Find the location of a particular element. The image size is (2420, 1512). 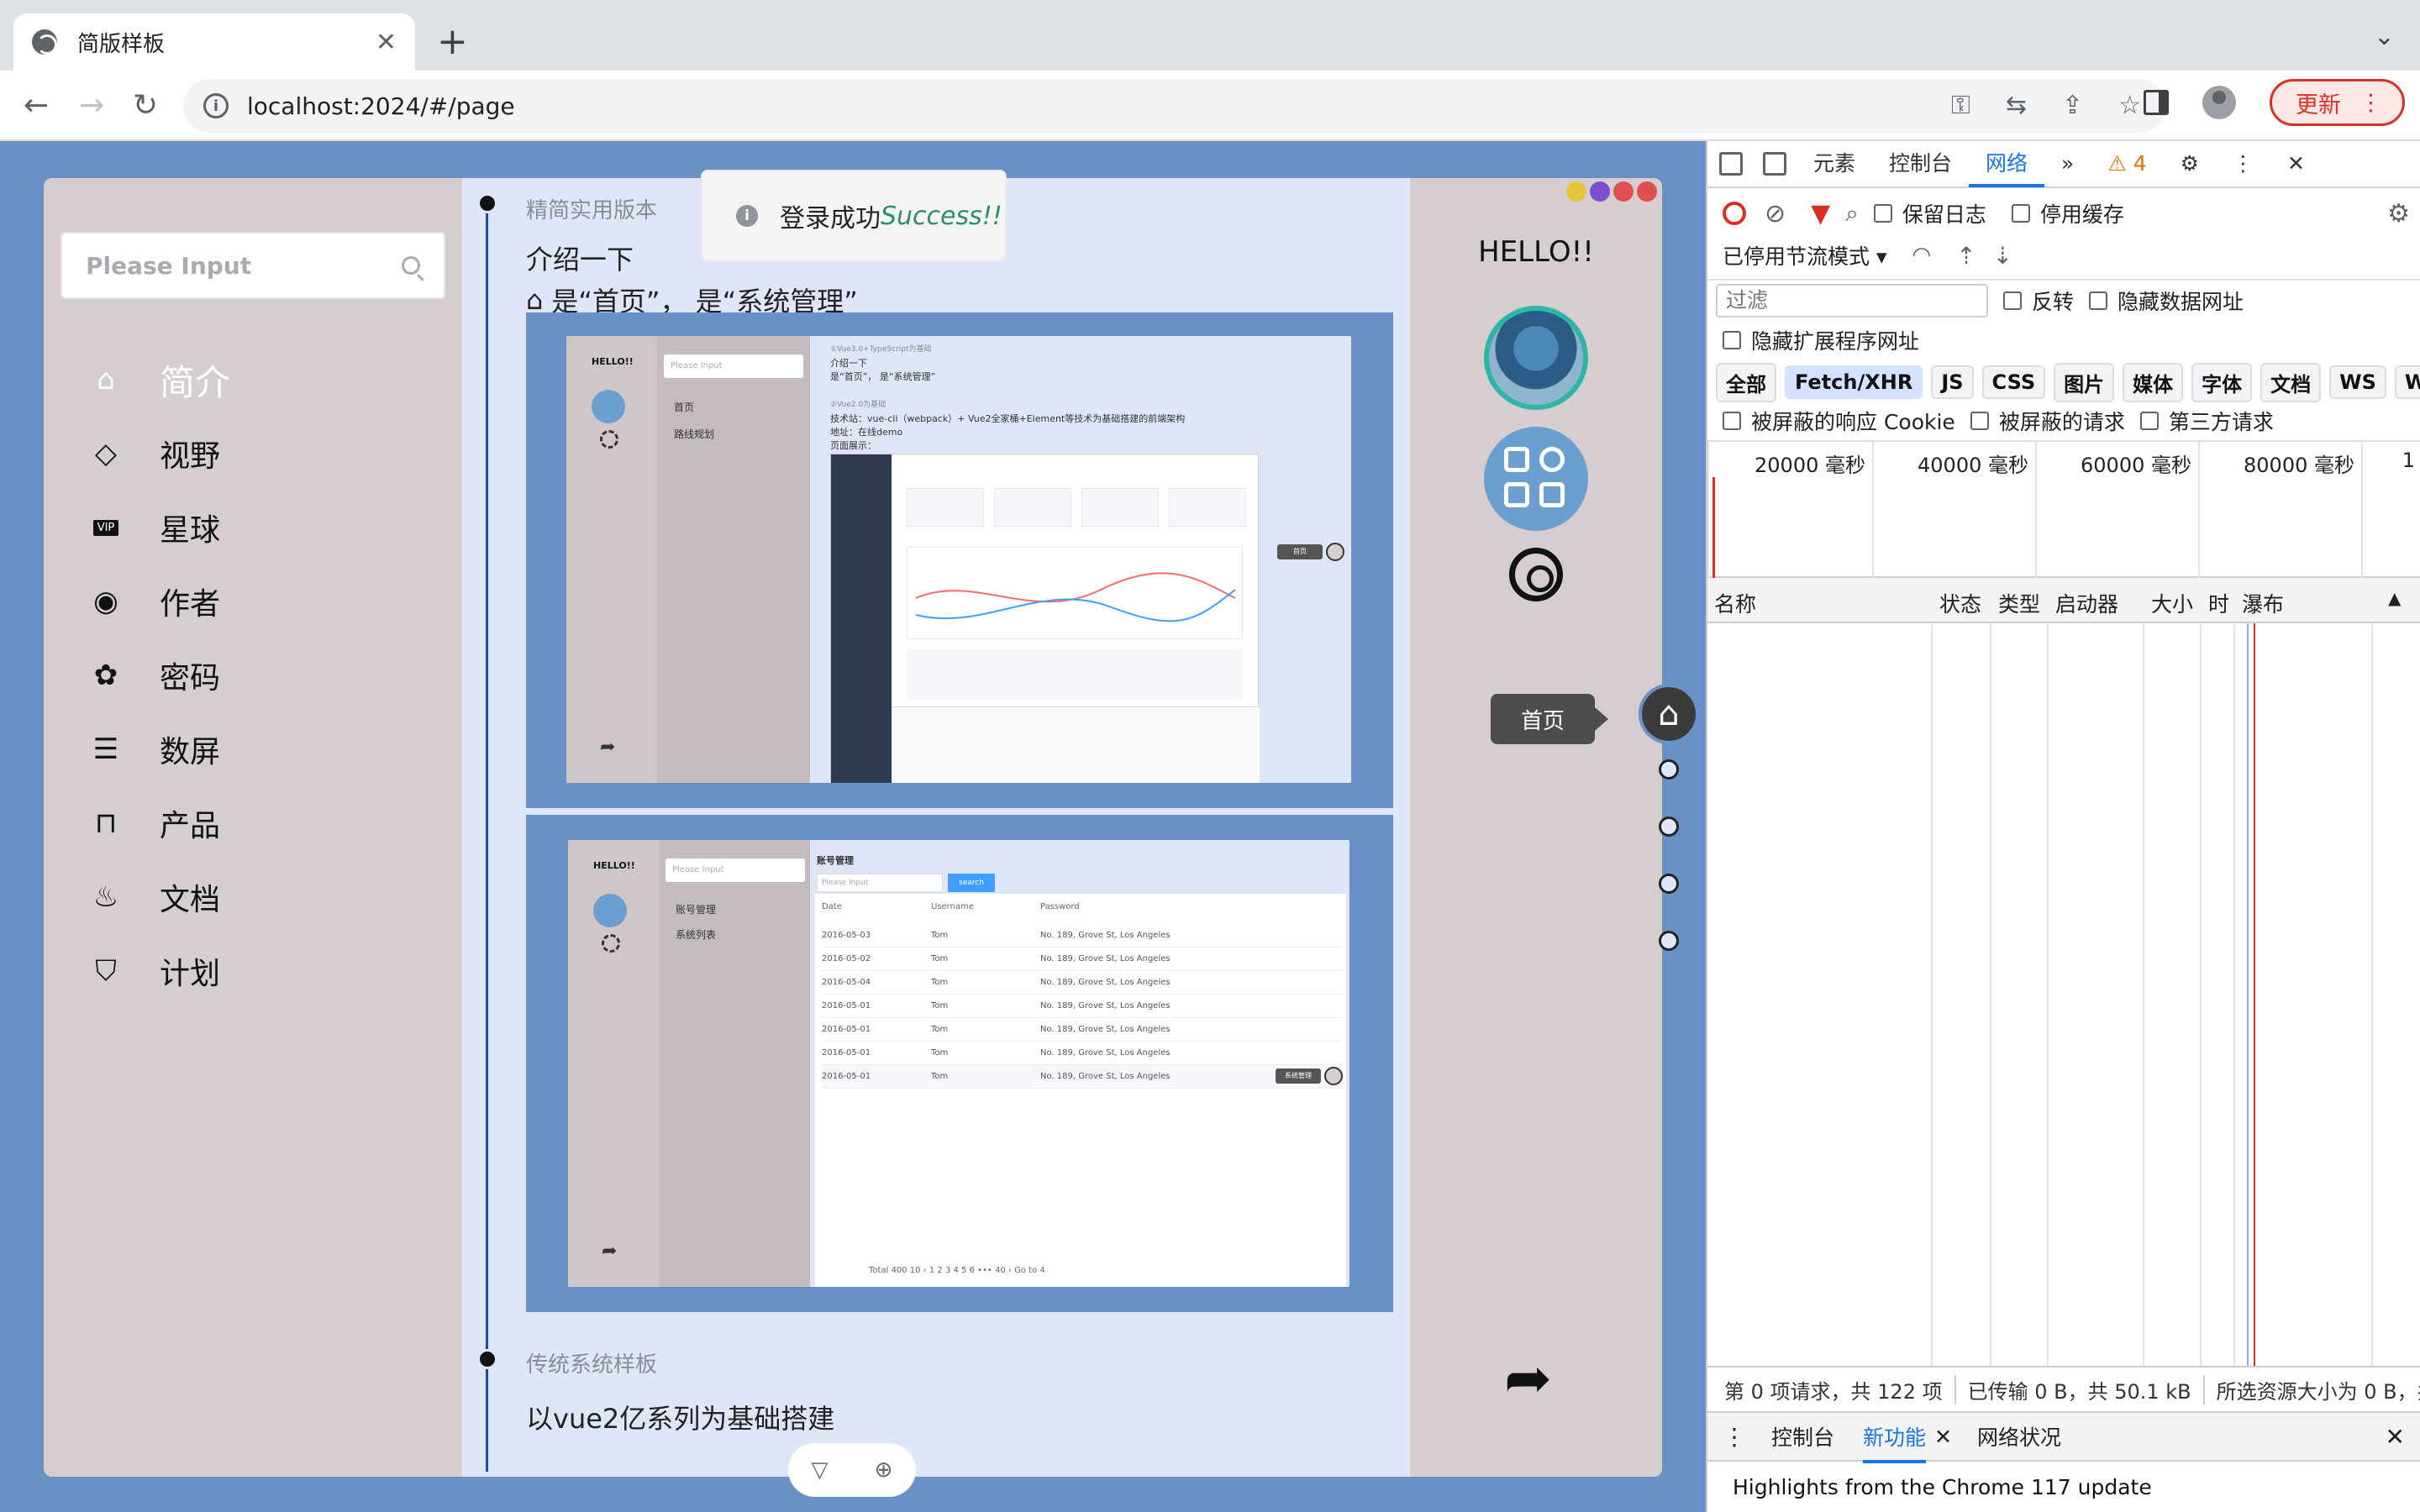

type-filter-doc: 文档 is located at coordinates (2291, 382).